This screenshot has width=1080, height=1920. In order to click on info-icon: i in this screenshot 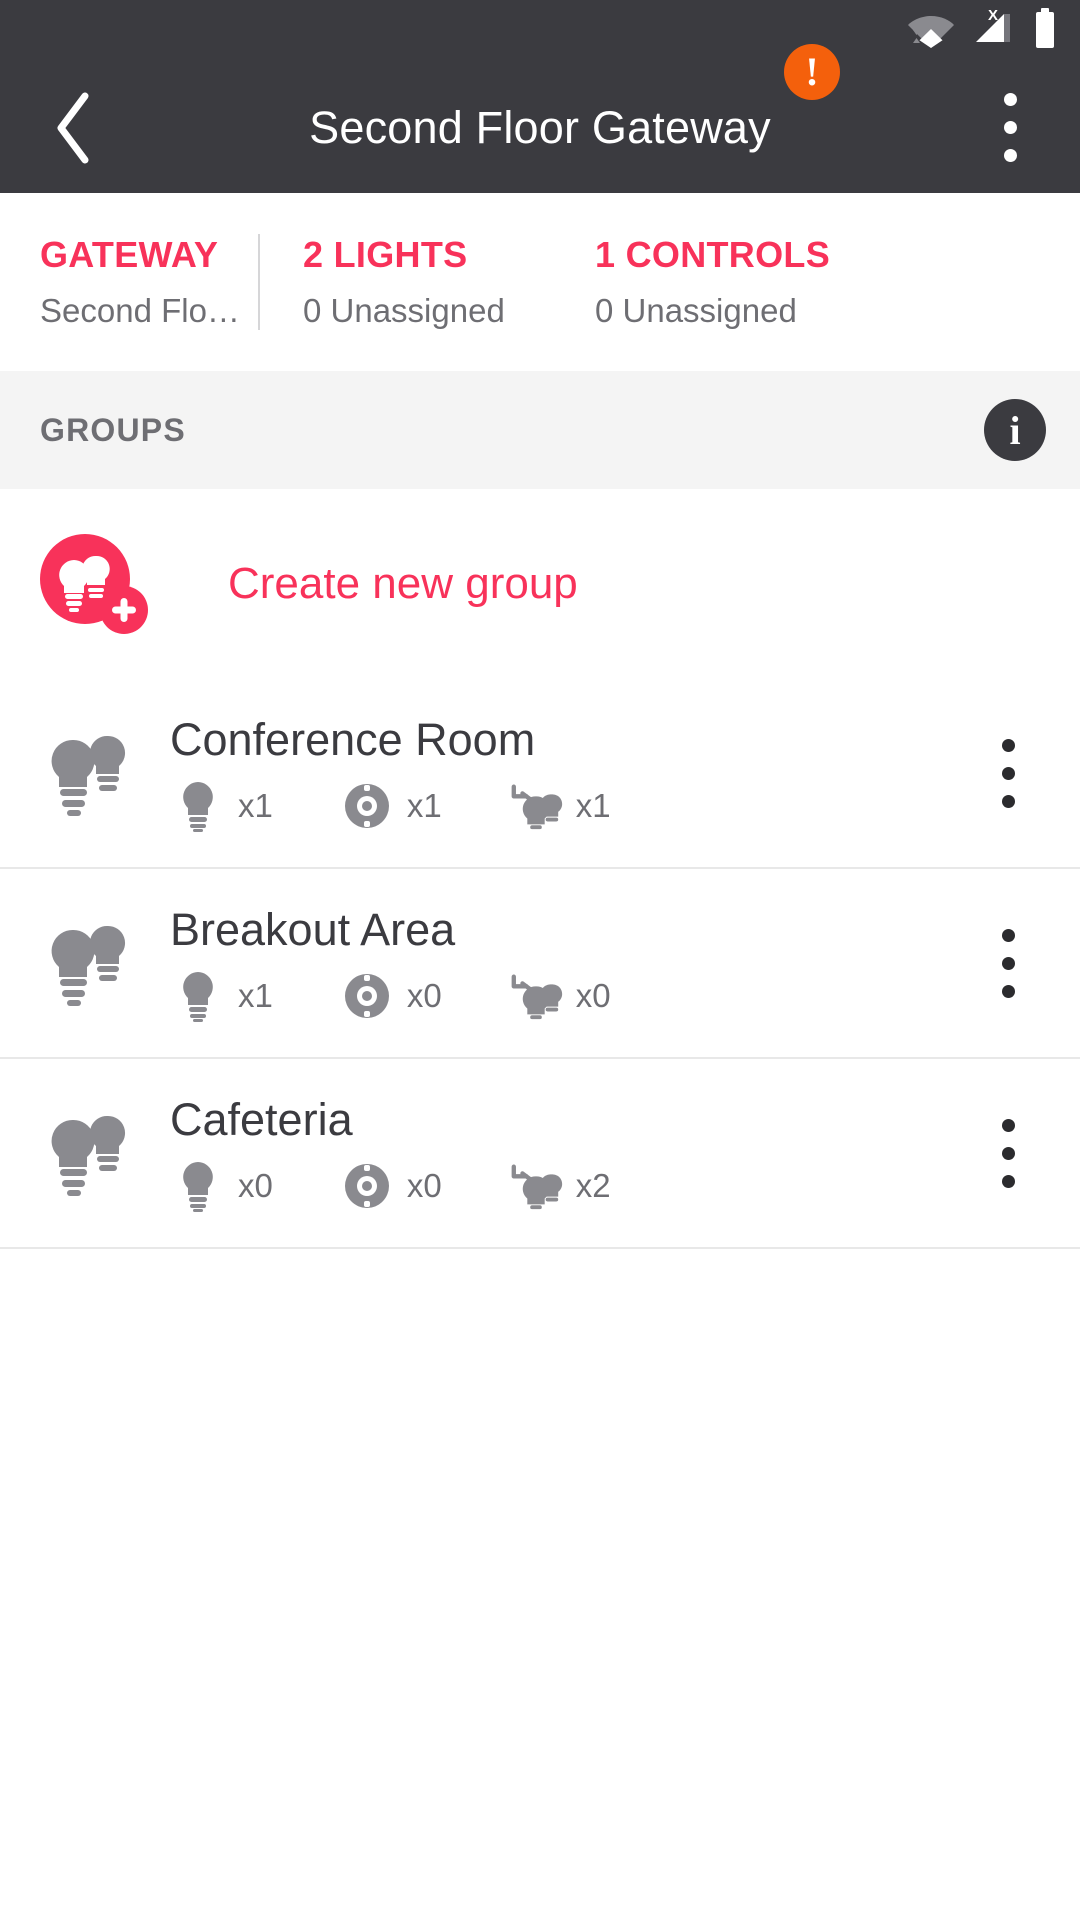, I will do `click(1015, 430)`.